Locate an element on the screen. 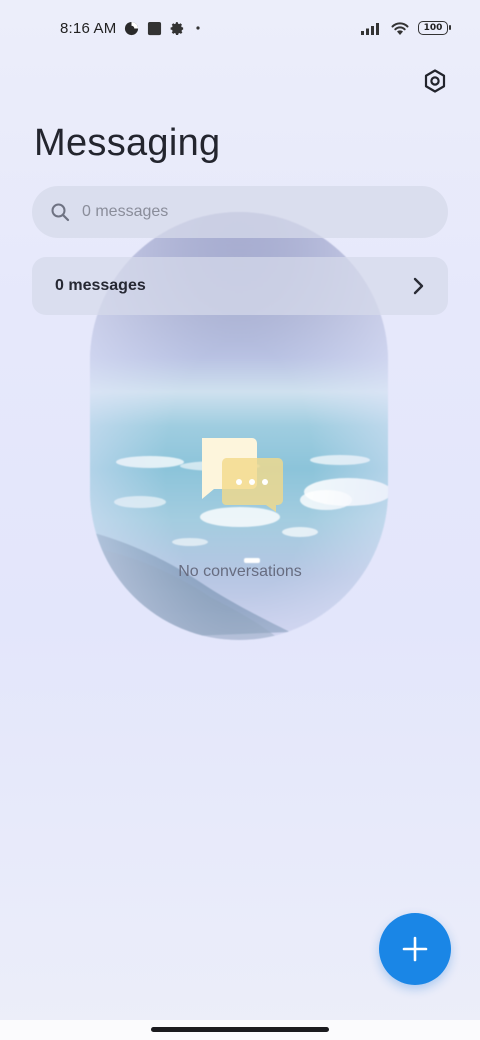 Image resolution: width=480 pixels, height=1040 pixels. settings-icon is located at coordinates (435, 81).